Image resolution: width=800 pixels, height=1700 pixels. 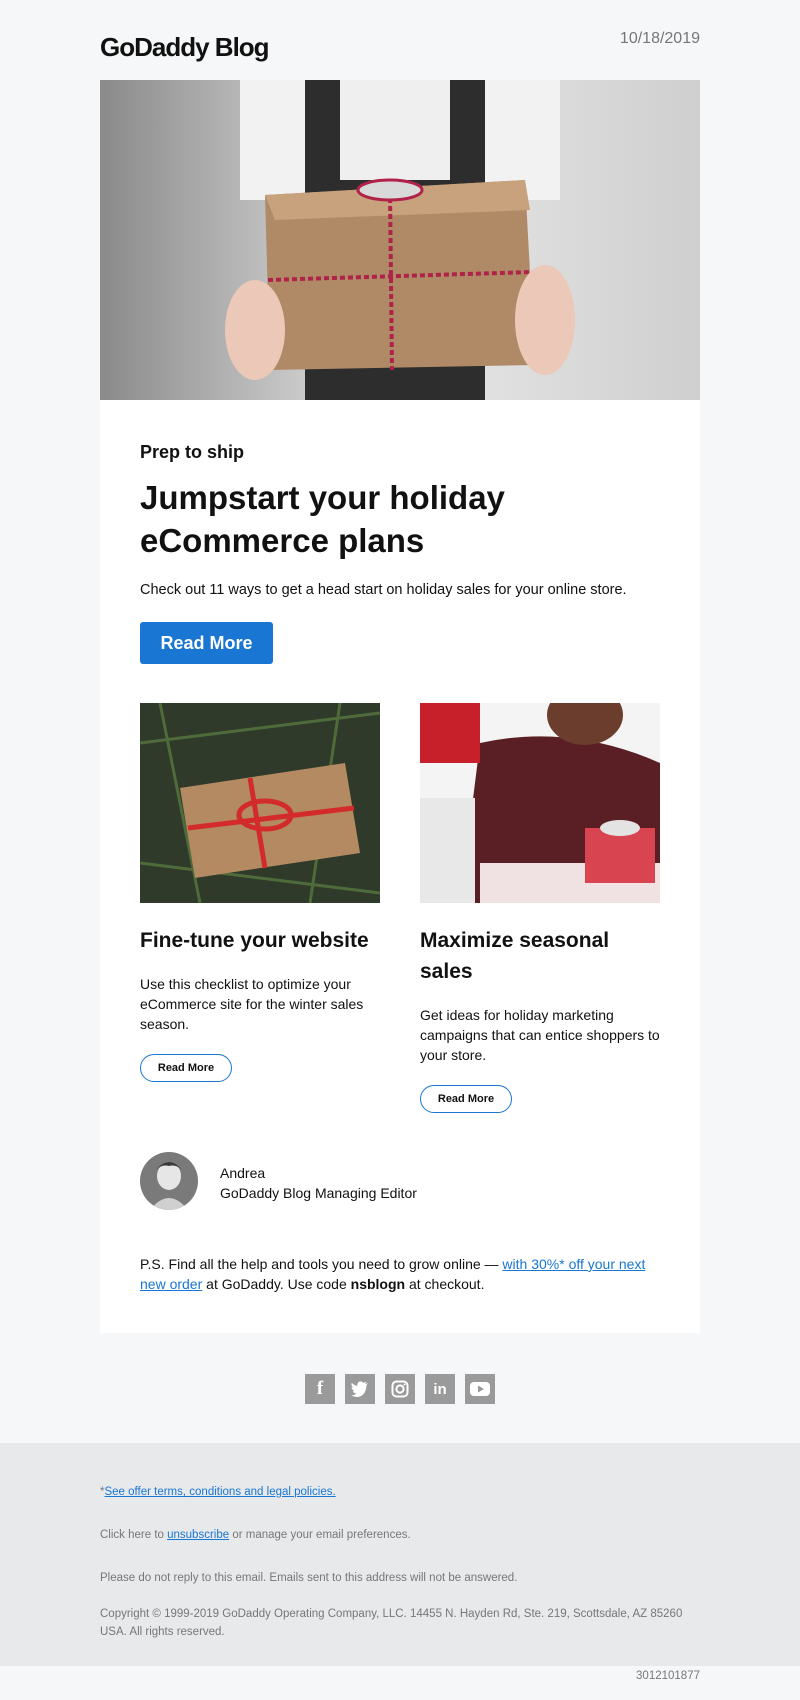 I want to click on issue-date: 10/18/2019, so click(x=659, y=38).